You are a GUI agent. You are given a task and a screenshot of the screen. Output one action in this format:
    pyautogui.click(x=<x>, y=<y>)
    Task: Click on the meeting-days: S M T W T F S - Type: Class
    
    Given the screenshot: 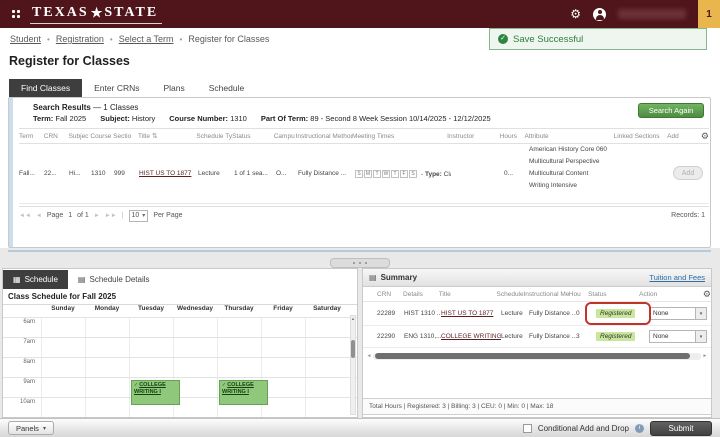 What is the action you would take?
    pyautogui.click(x=403, y=174)
    